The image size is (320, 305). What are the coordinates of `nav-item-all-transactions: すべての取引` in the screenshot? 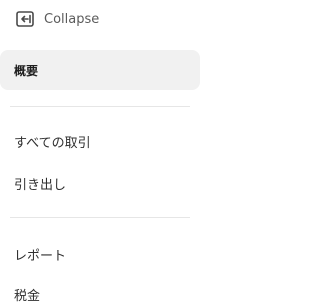 It's located at (52, 141).